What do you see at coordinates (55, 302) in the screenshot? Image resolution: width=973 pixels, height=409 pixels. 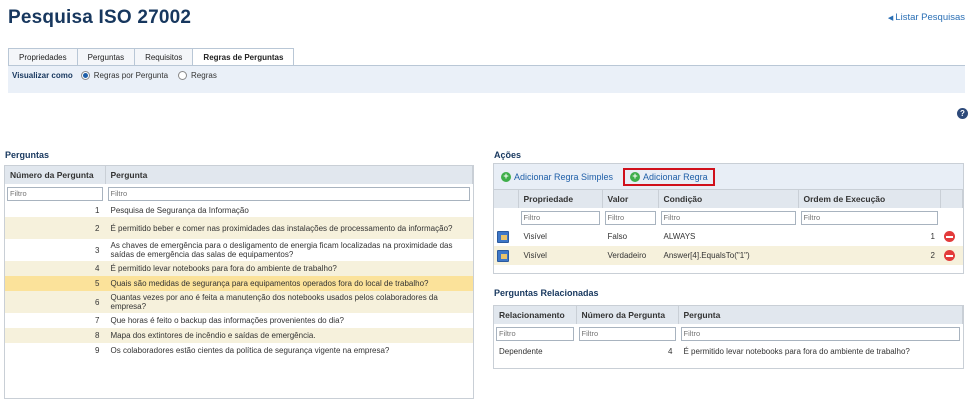 I see `question-number: 6` at bounding box center [55, 302].